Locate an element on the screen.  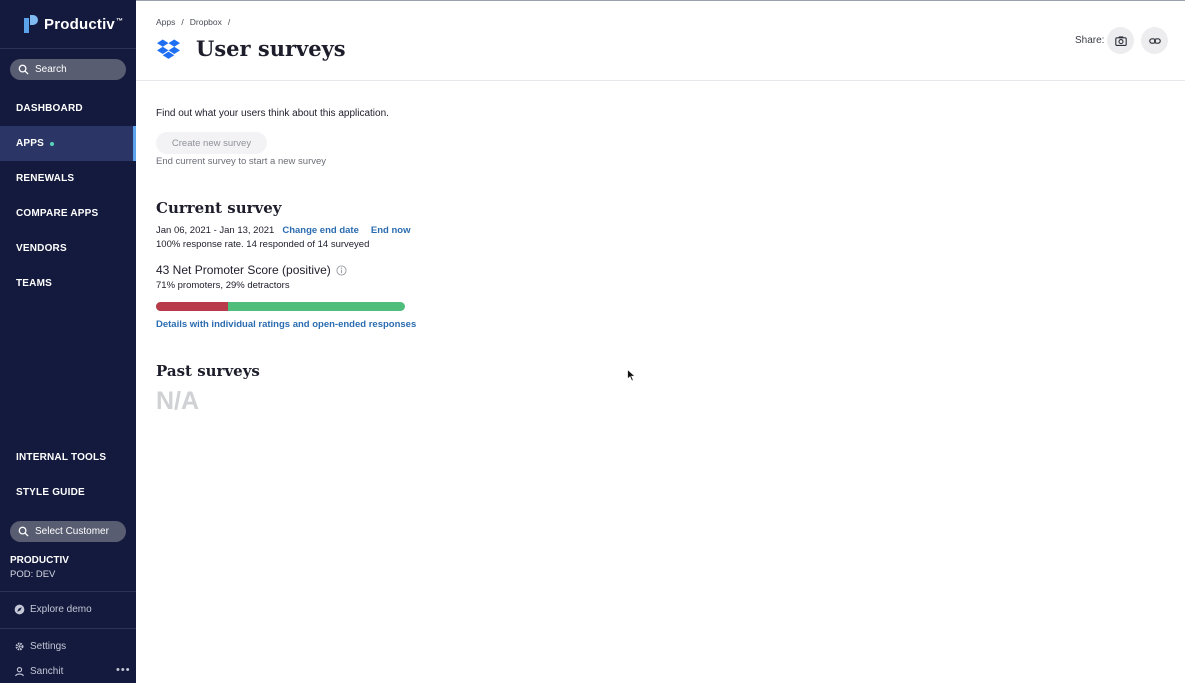
nav-item-teams: TEAMS is located at coordinates (68, 283).